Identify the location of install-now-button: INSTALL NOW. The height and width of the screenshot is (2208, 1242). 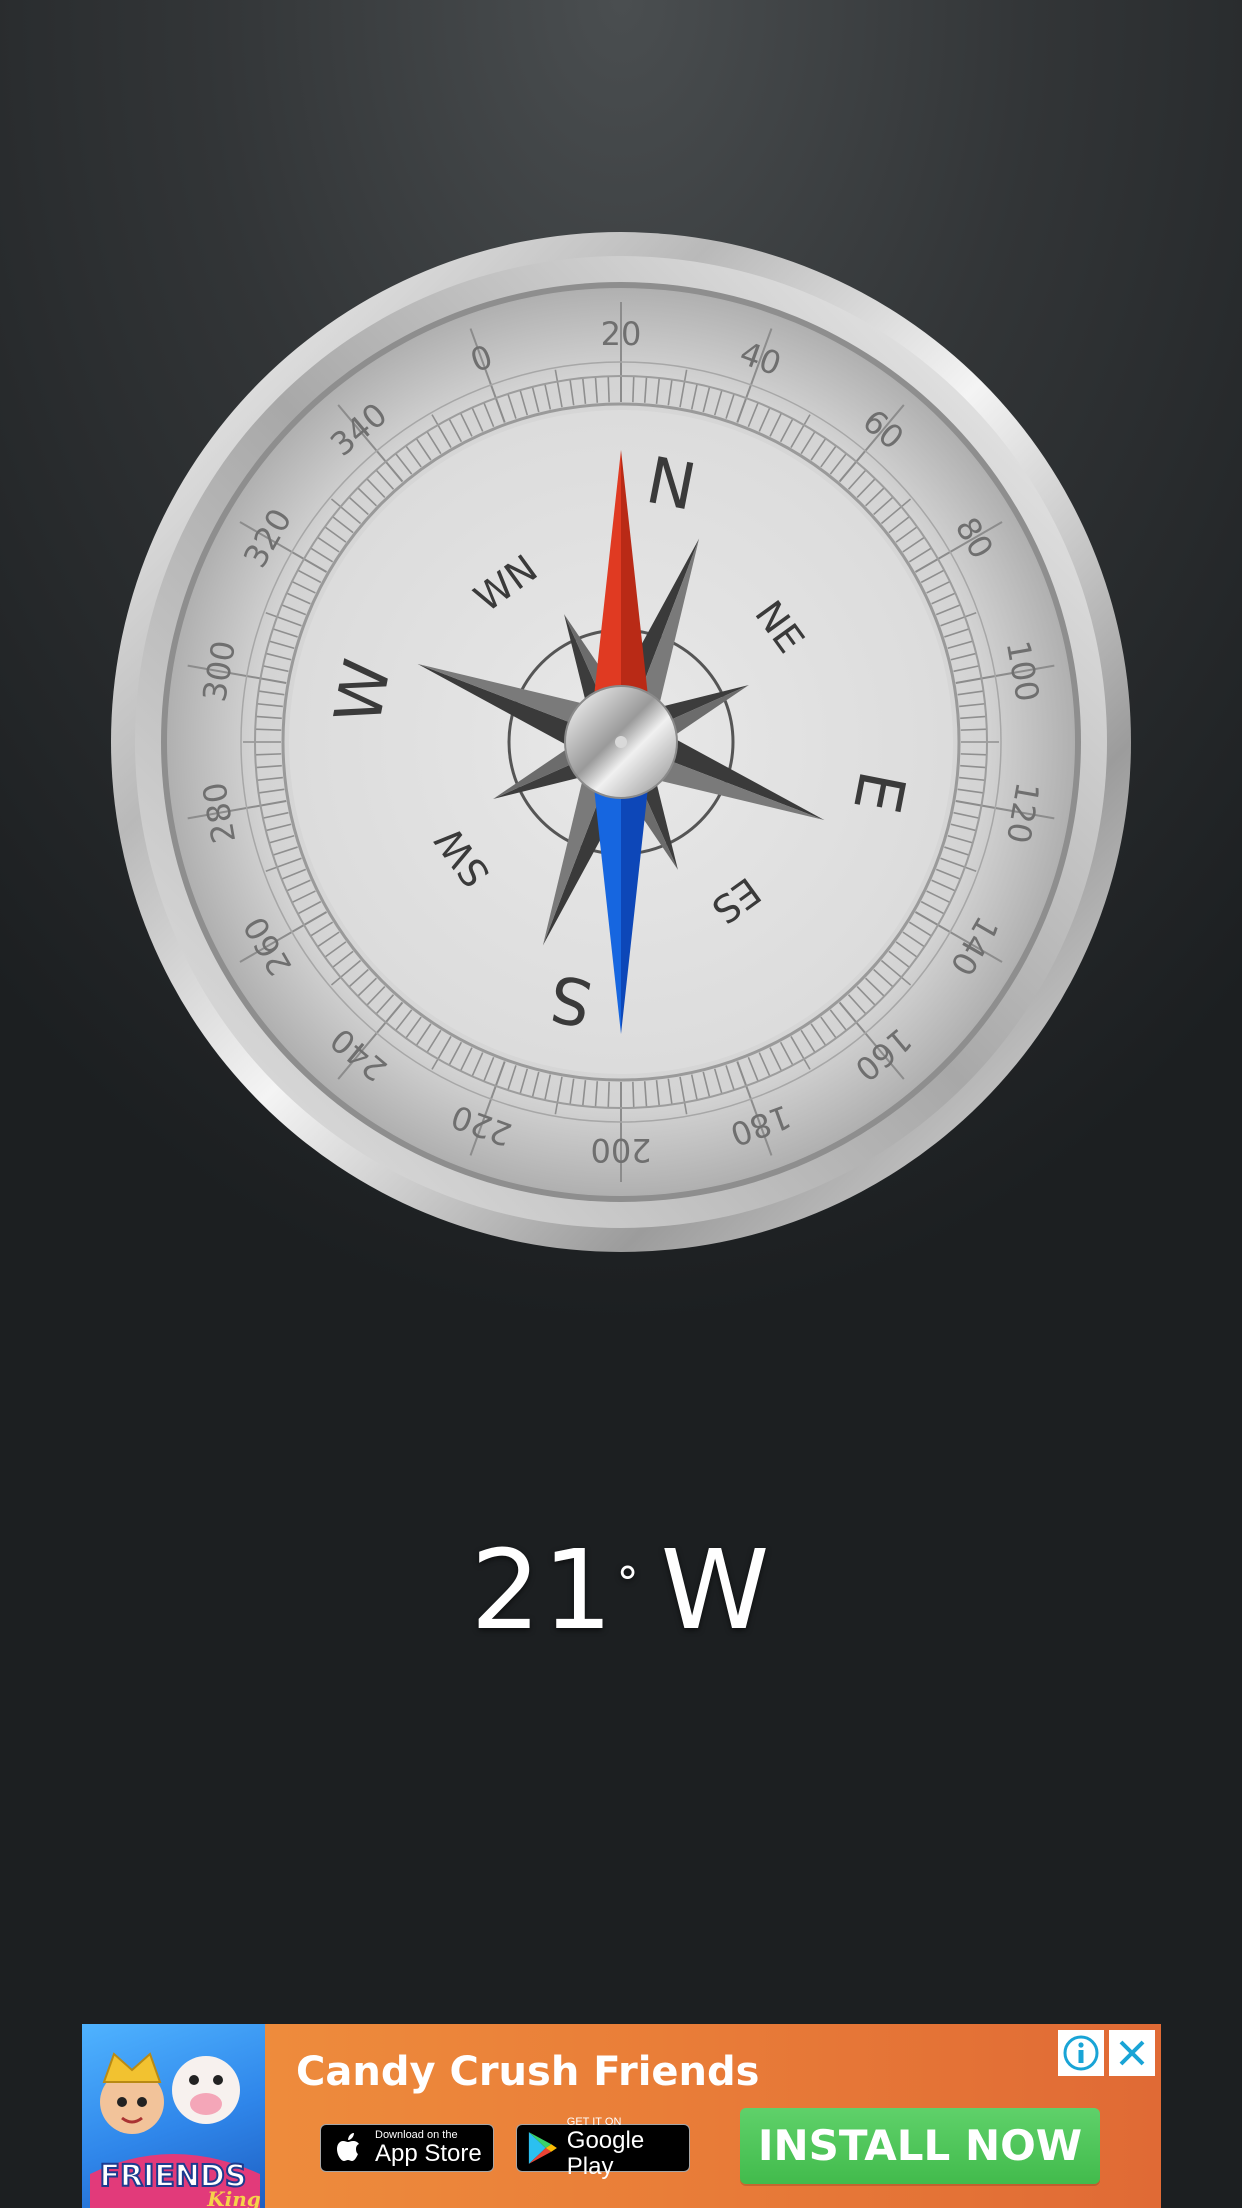
(920, 2146).